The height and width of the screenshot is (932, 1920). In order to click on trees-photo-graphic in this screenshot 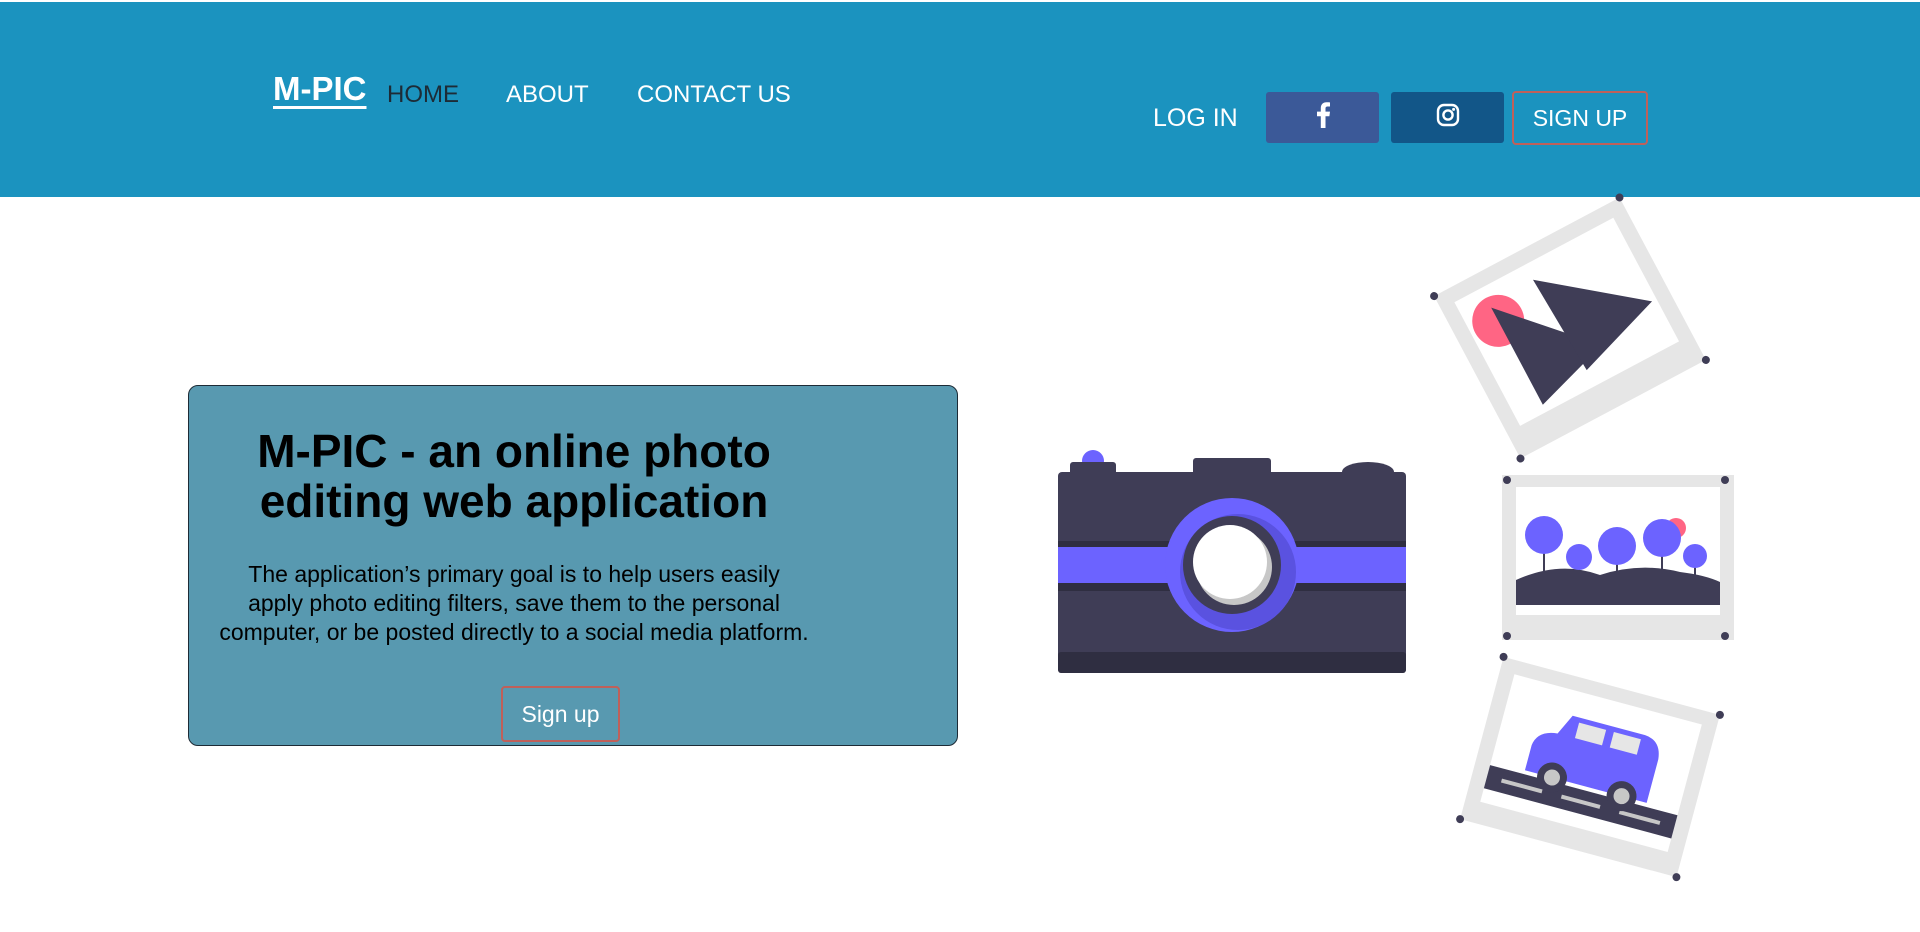, I will do `click(1618, 557)`.